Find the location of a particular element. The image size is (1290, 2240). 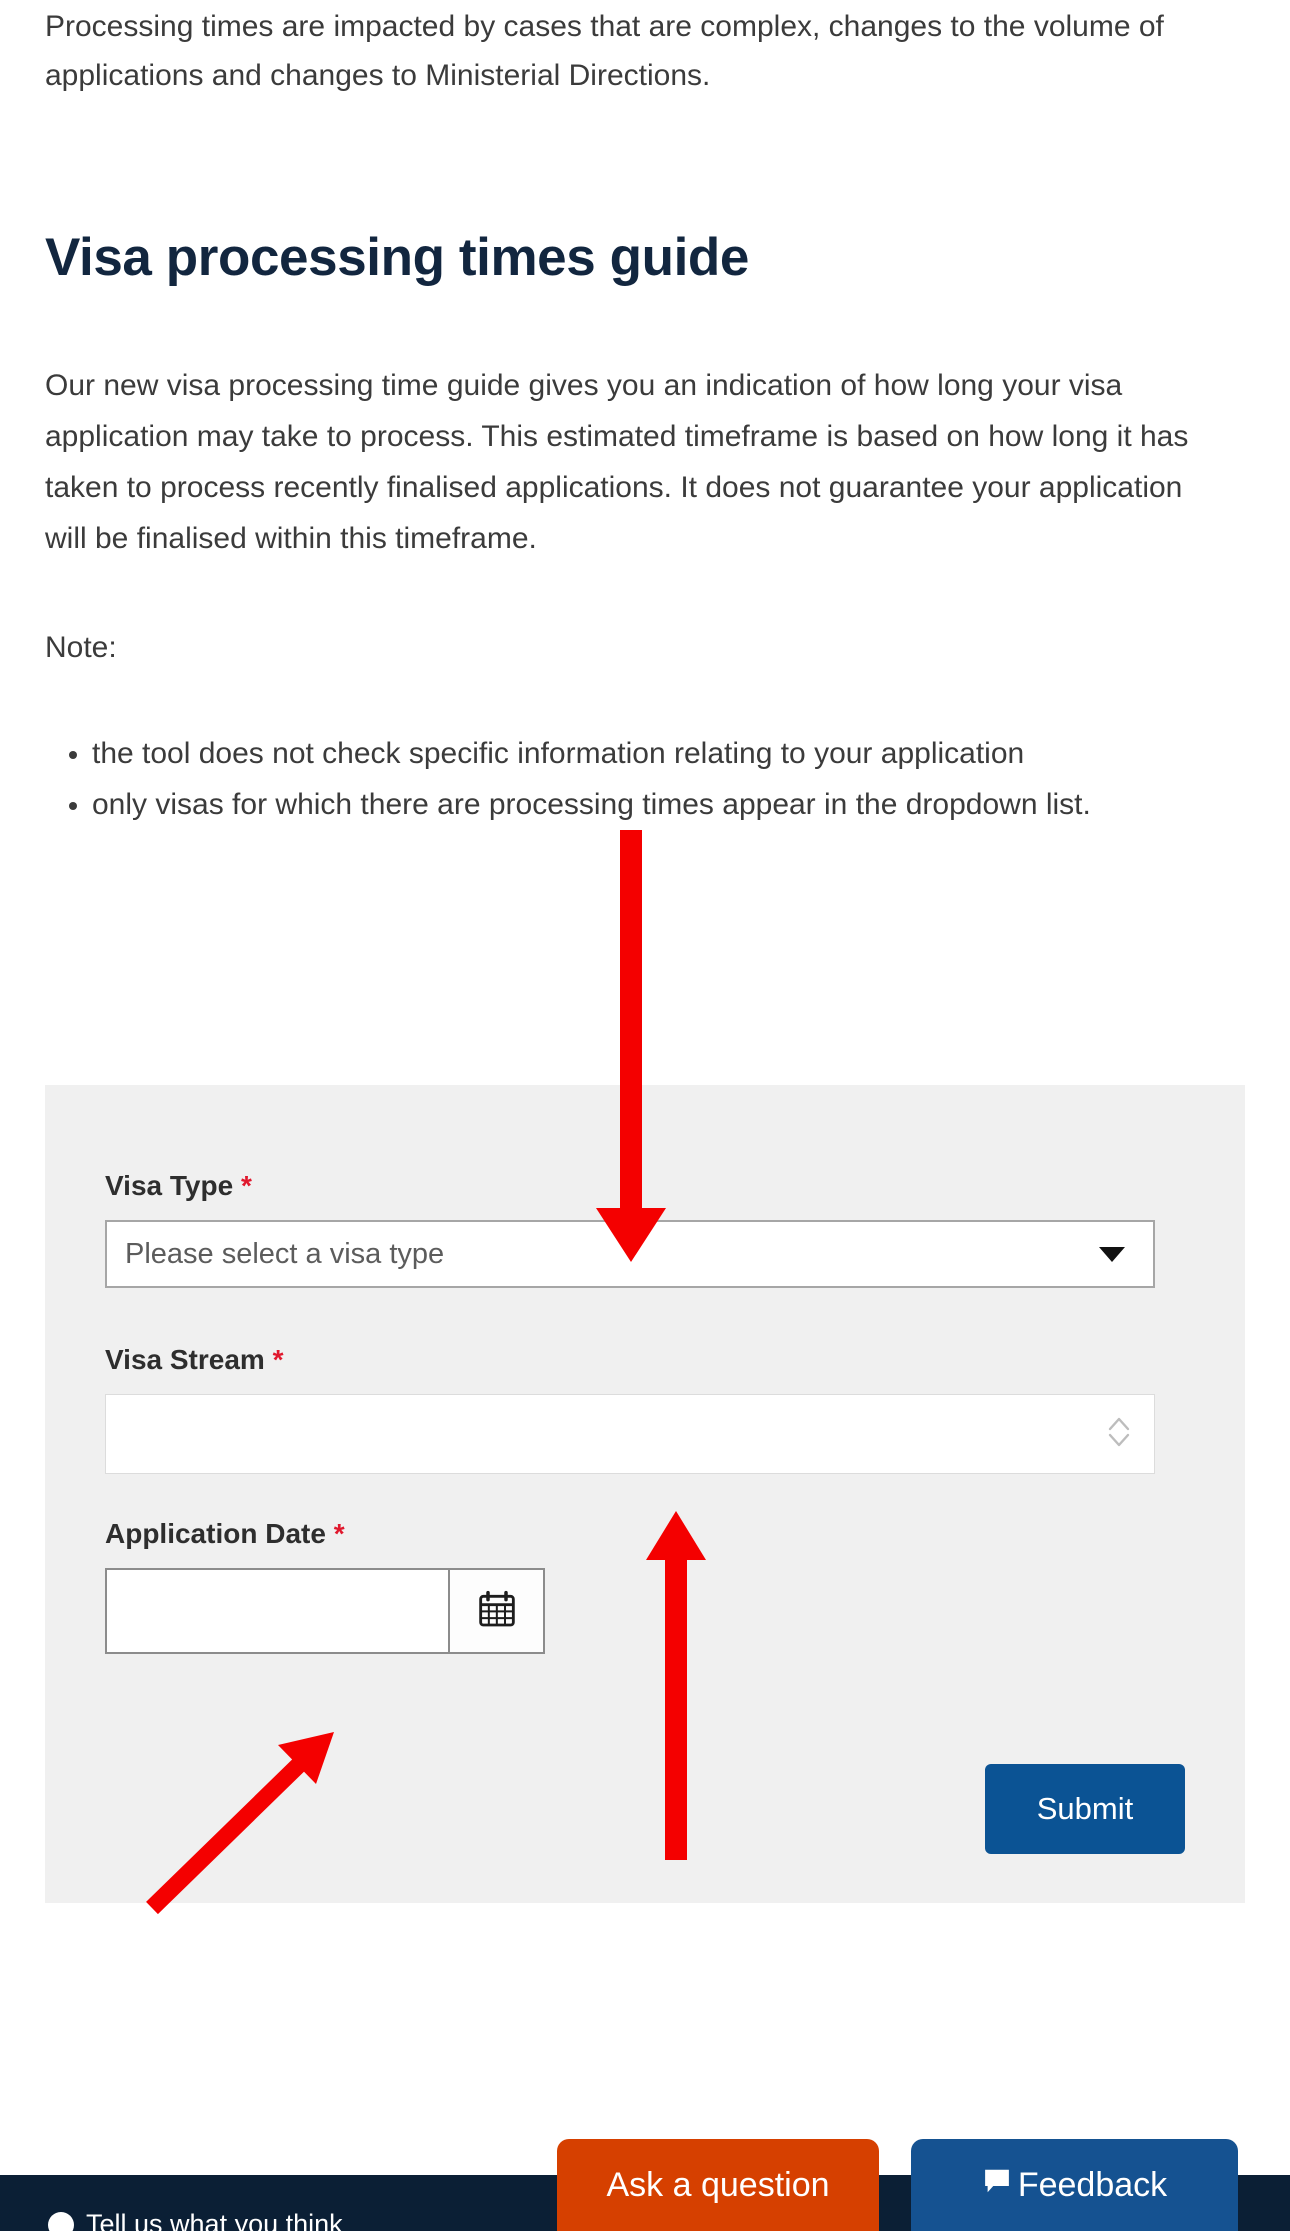

visa-type-label: Visa Type * is located at coordinates (178, 1186).